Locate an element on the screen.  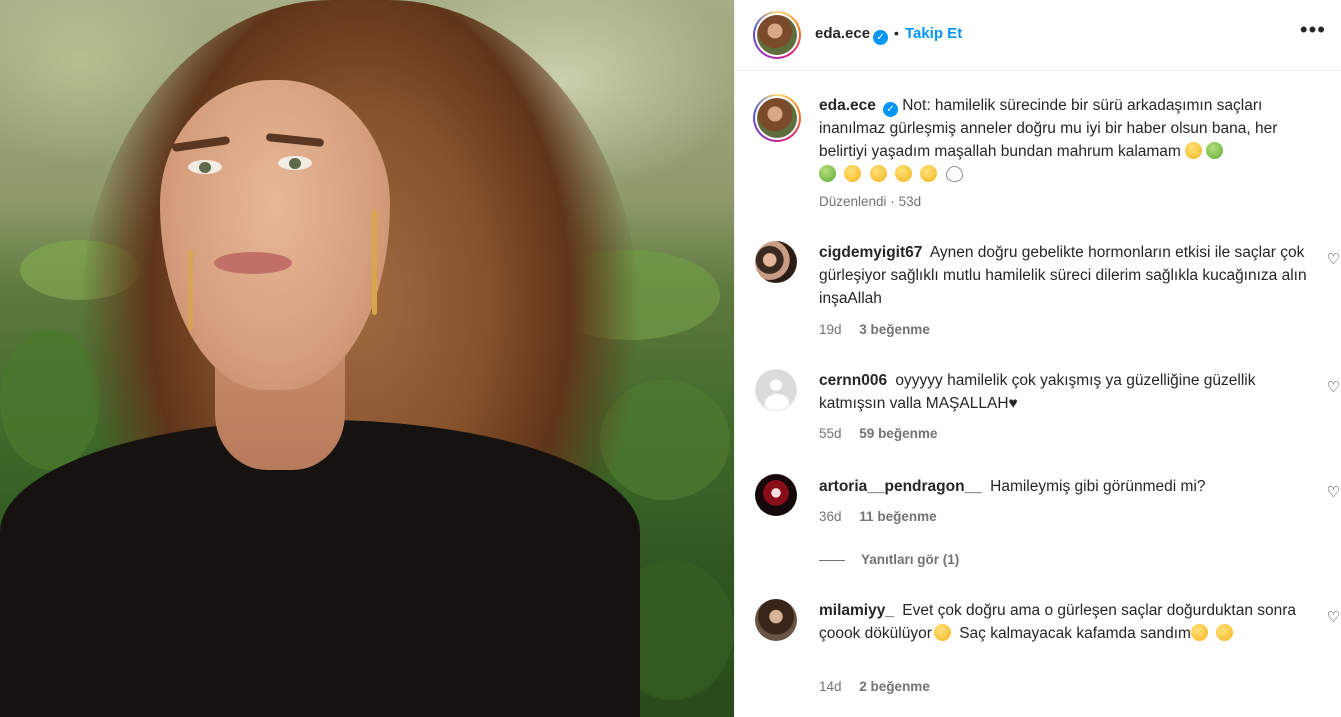
sweat-emoji-icon is located at coordinates (853, 173).